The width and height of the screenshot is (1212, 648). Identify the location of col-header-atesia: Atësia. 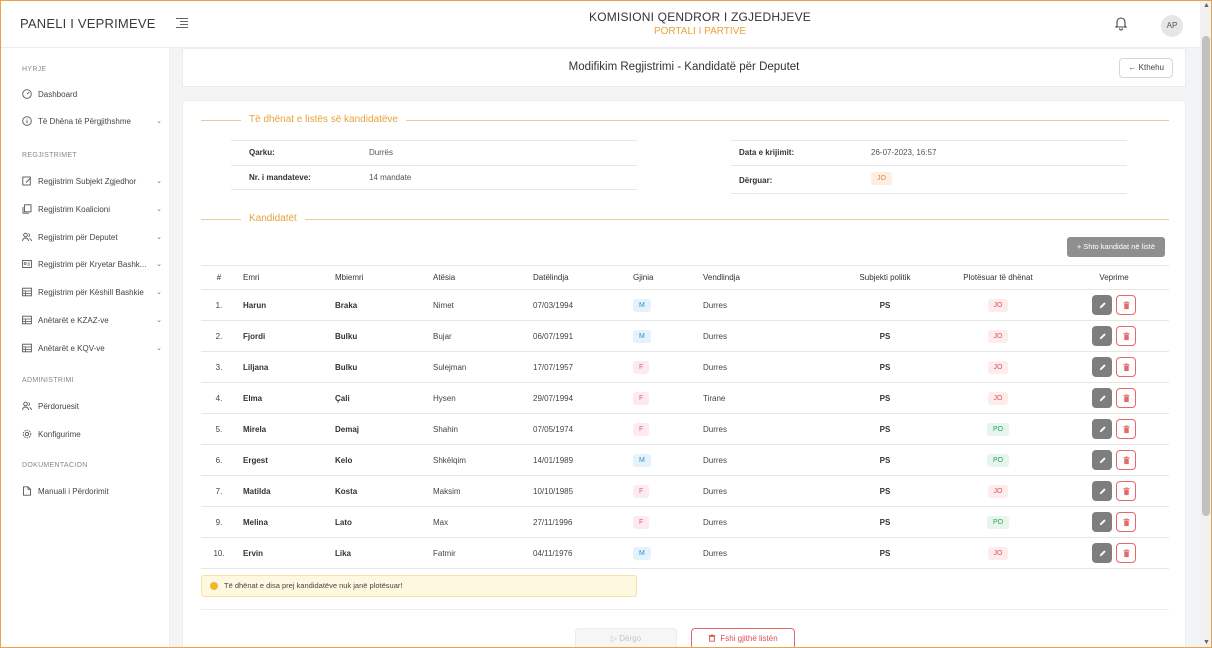
(483, 277).